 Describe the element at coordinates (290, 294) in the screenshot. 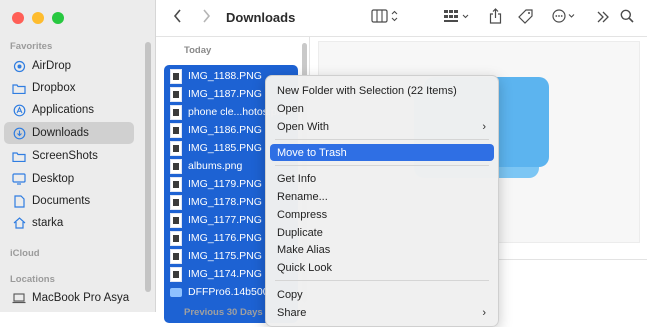

I see `menu-item-label: Copy` at that location.